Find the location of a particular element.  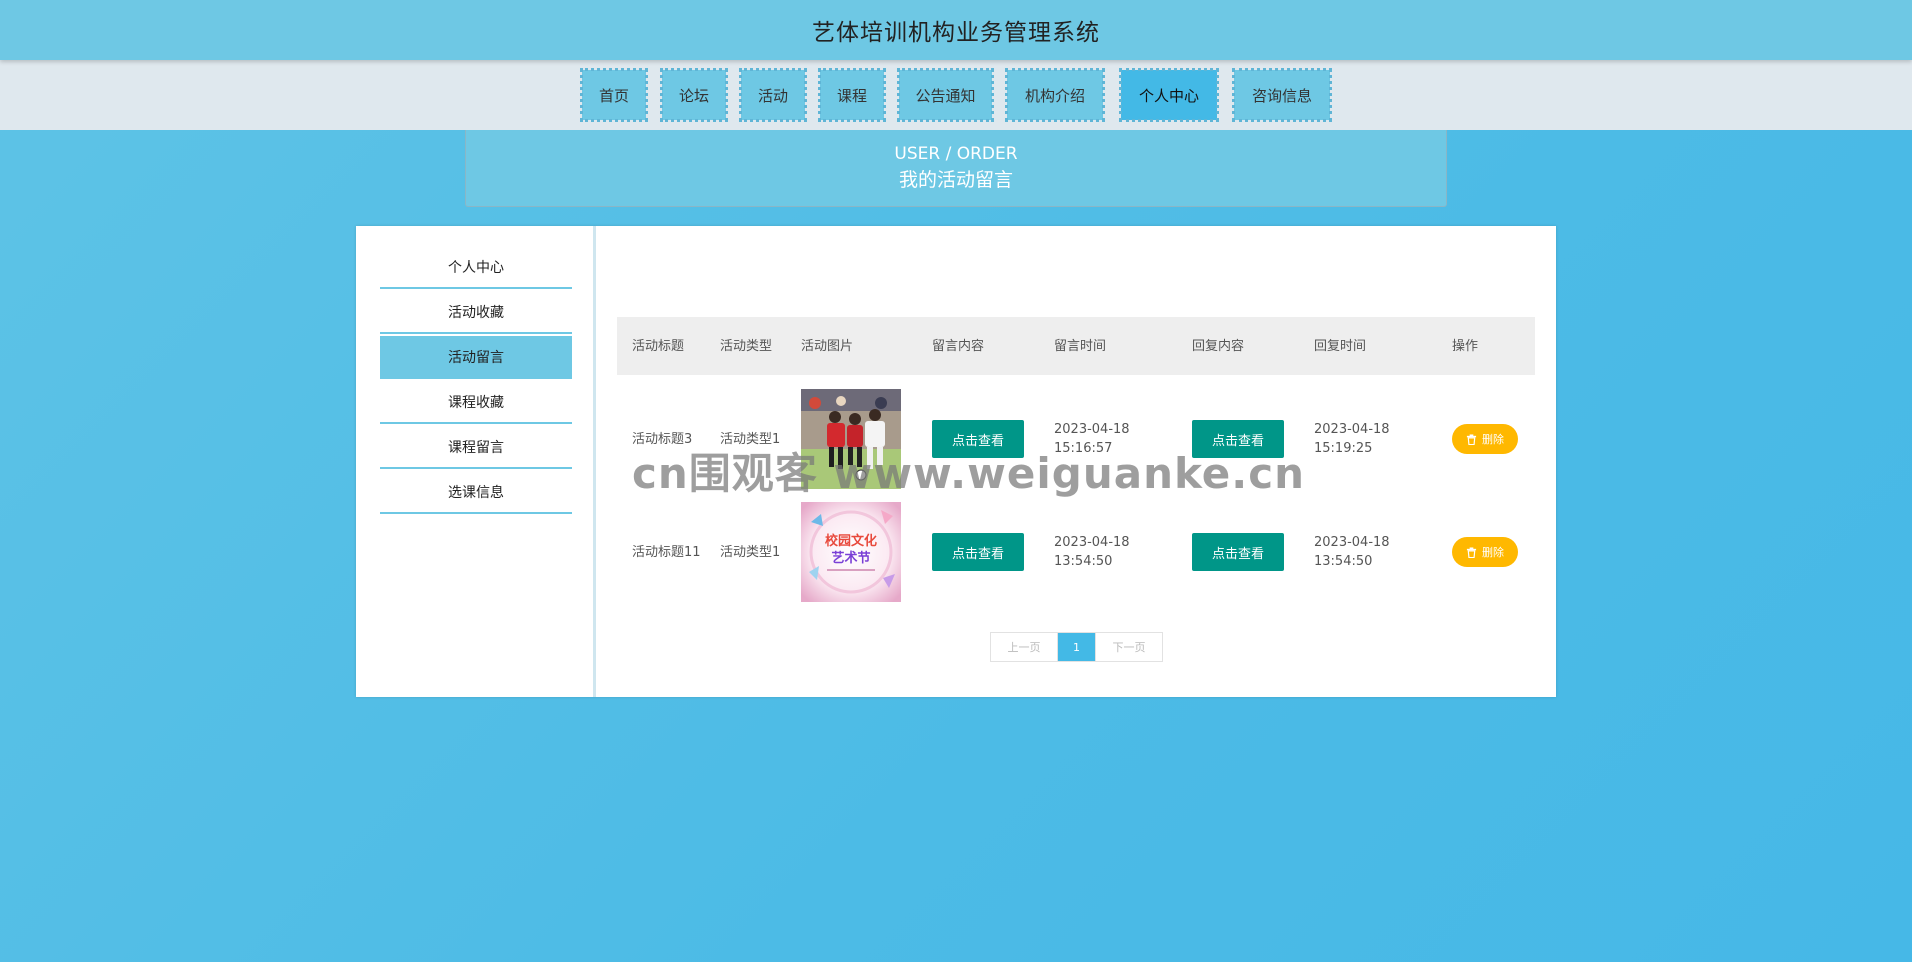

main-nav: 首页 论坛 活动 课程 公告通知 机构介绍 个人中心 咨询信息 is located at coordinates (956, 95).